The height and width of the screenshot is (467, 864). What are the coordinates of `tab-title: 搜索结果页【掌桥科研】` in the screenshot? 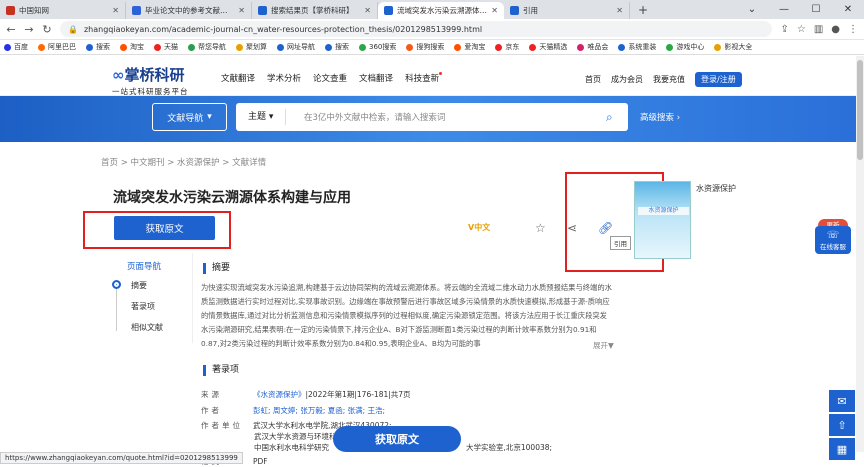 It's located at (312, 10).